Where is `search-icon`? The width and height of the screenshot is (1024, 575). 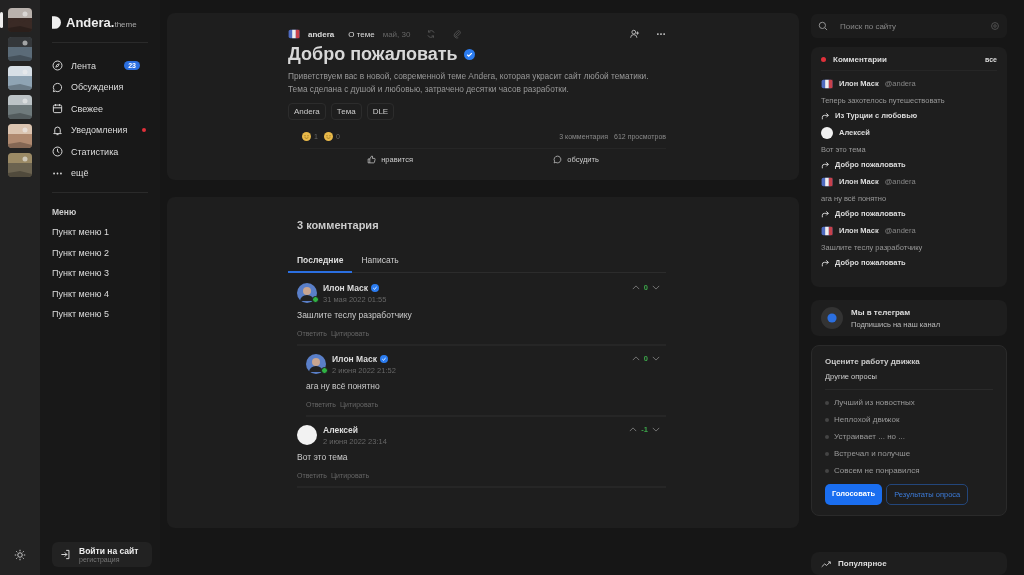 search-icon is located at coordinates (823, 26).